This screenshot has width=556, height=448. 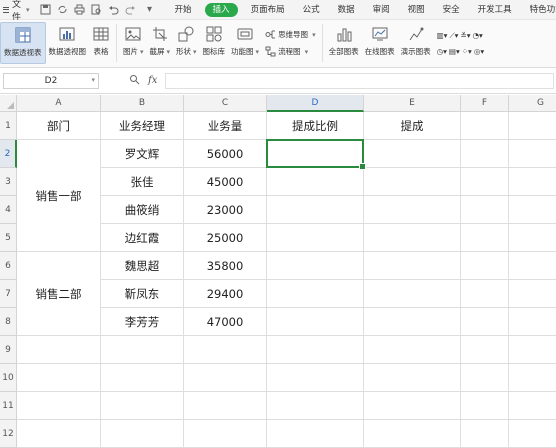 I want to click on cell-C9, so click(x=225, y=350).